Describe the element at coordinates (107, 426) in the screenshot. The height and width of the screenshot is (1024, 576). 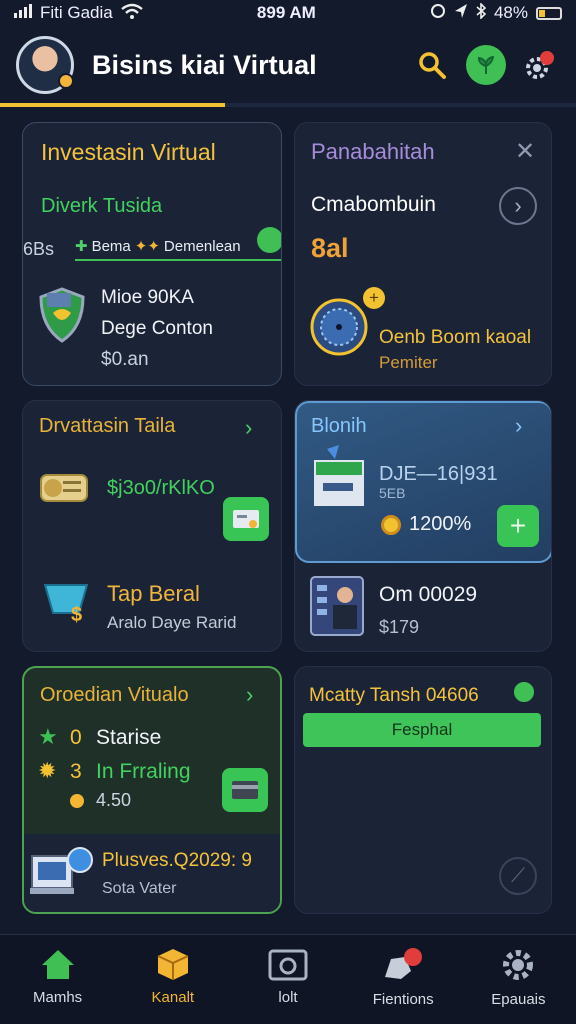
I see `card-title: Drvattasin Taila` at that location.